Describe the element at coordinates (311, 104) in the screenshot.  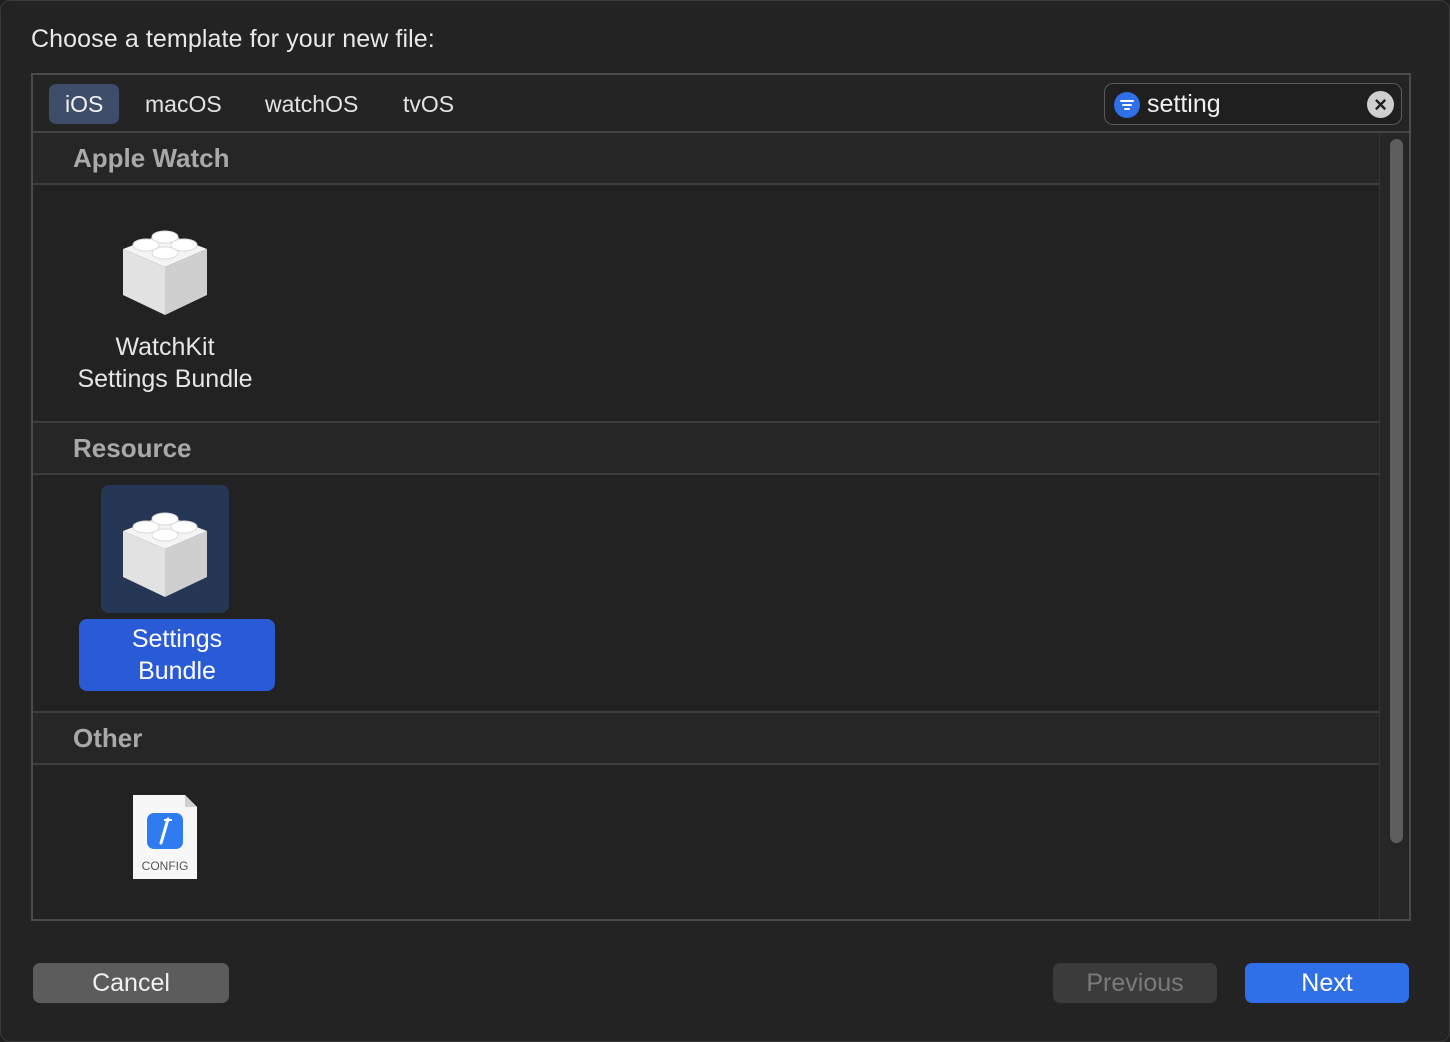
I see `tab-watchos: watchOS` at that location.